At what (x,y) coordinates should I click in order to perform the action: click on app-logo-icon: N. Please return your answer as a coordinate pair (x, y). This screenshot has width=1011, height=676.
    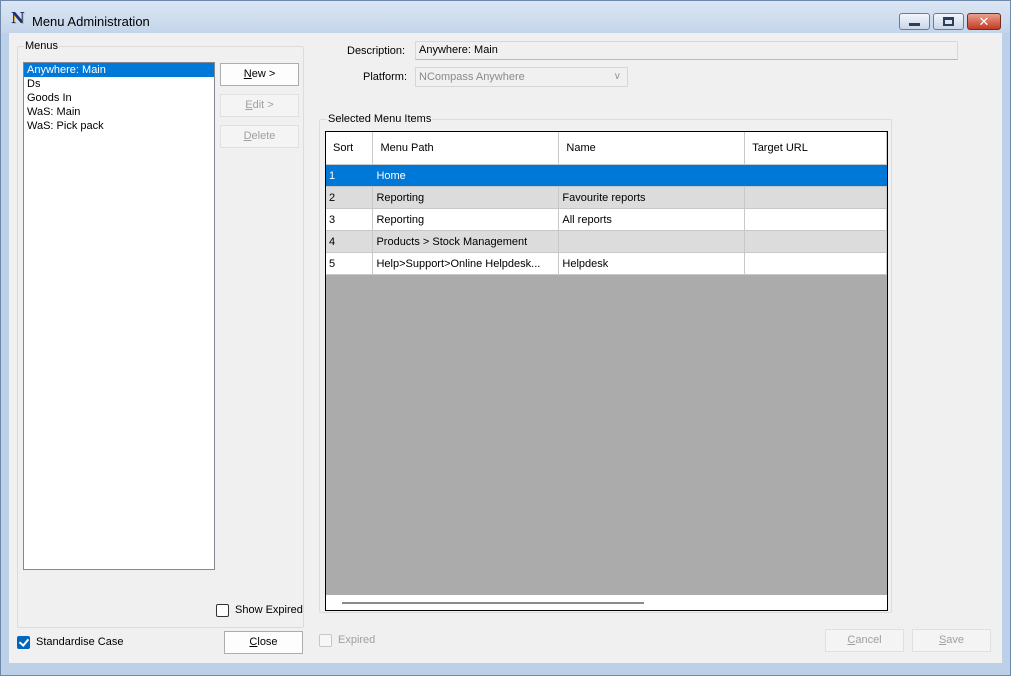
    Looking at the image, I should click on (18, 18).